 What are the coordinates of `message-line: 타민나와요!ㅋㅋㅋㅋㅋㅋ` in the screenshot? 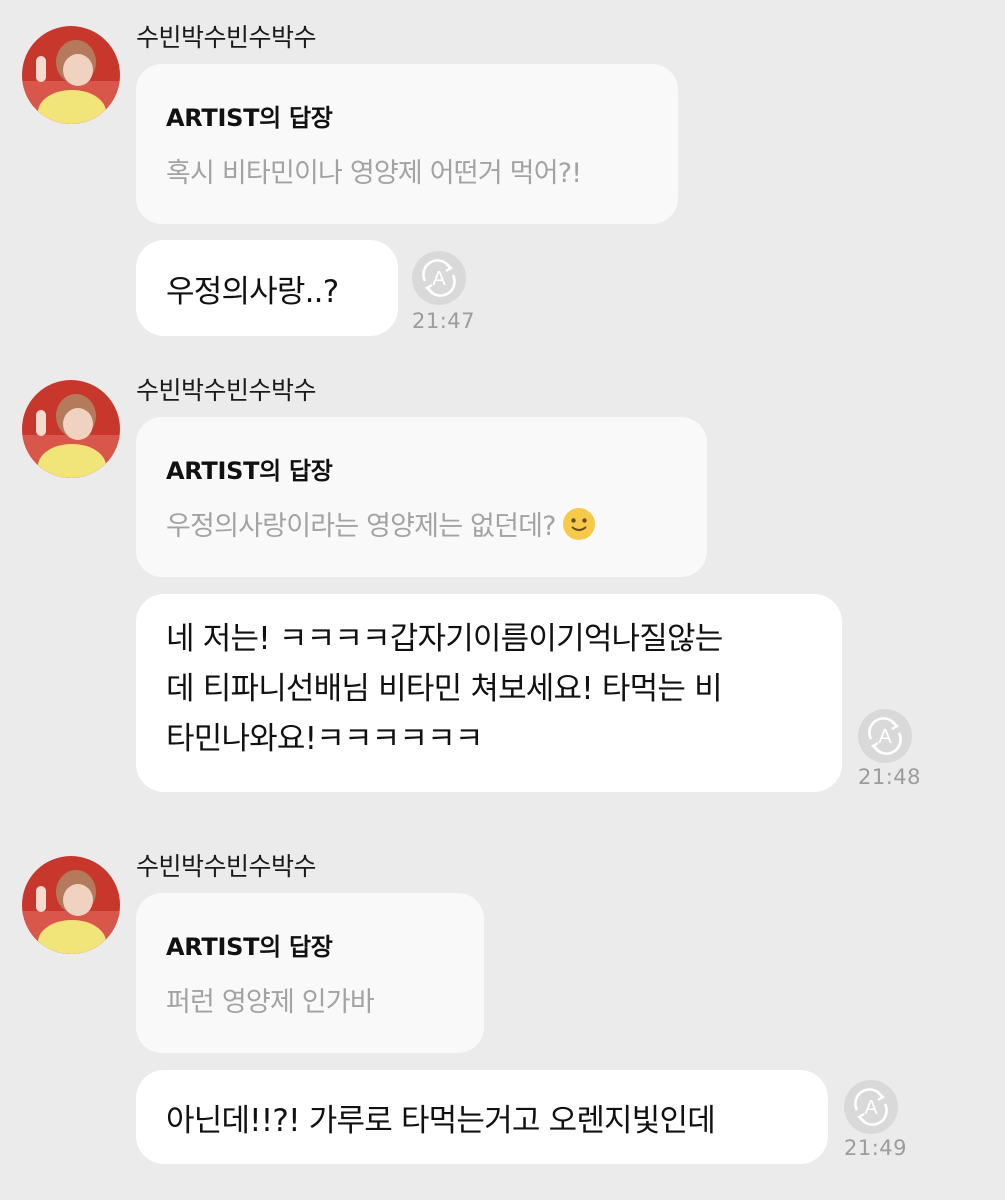 It's located at (324, 739).